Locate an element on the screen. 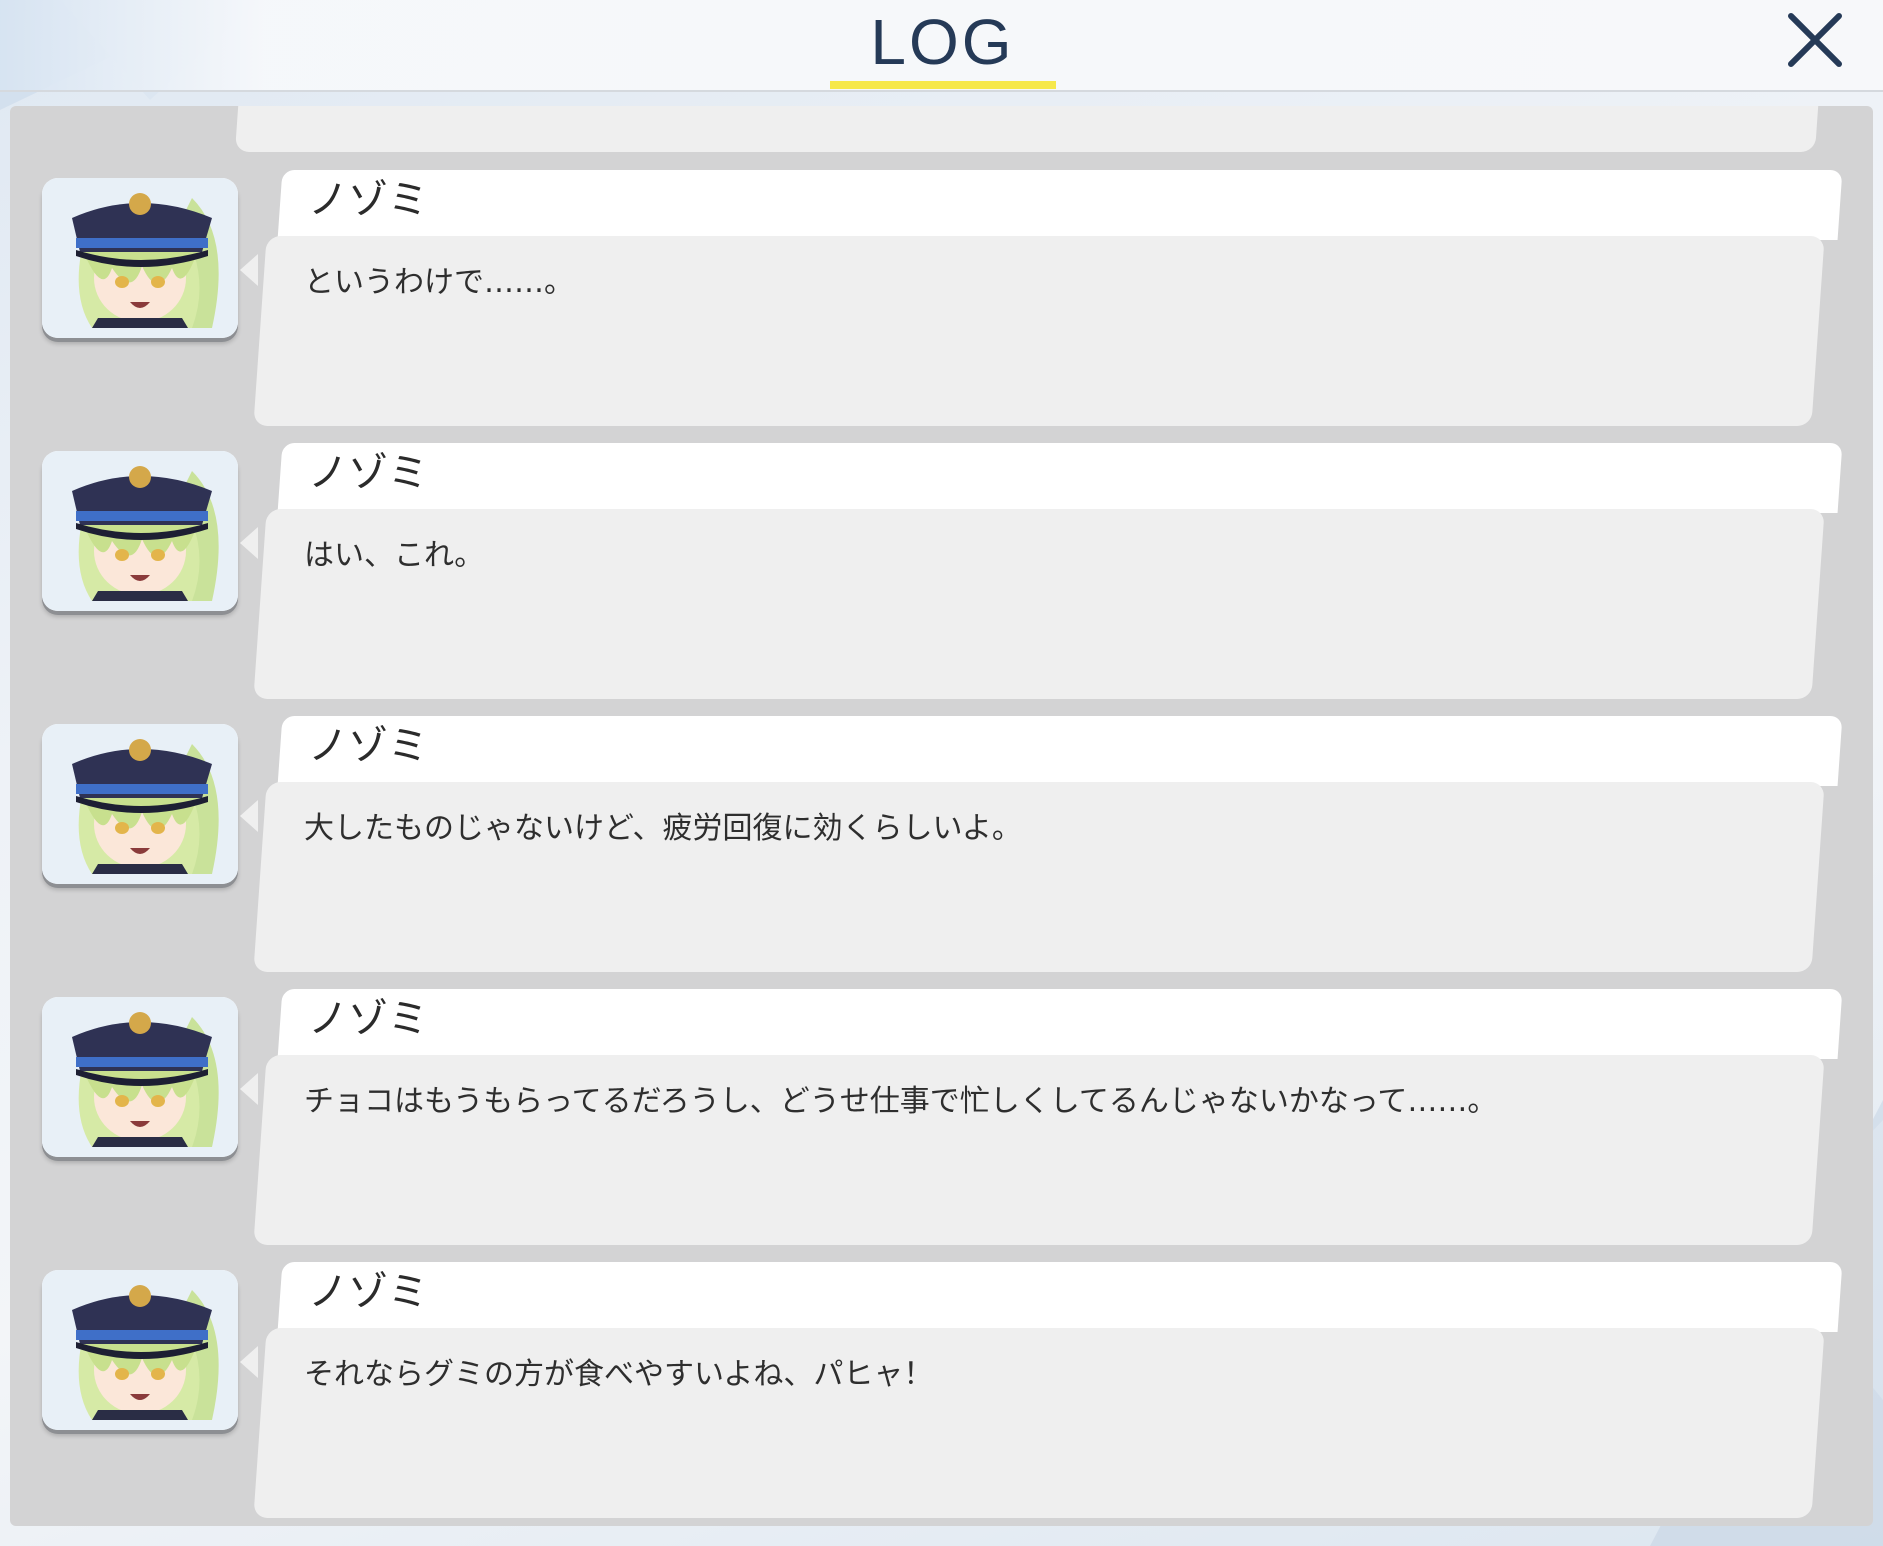  message-text: 大したものじゃないけど、疲労回復に効くらしいよ。 is located at coordinates (663, 828).